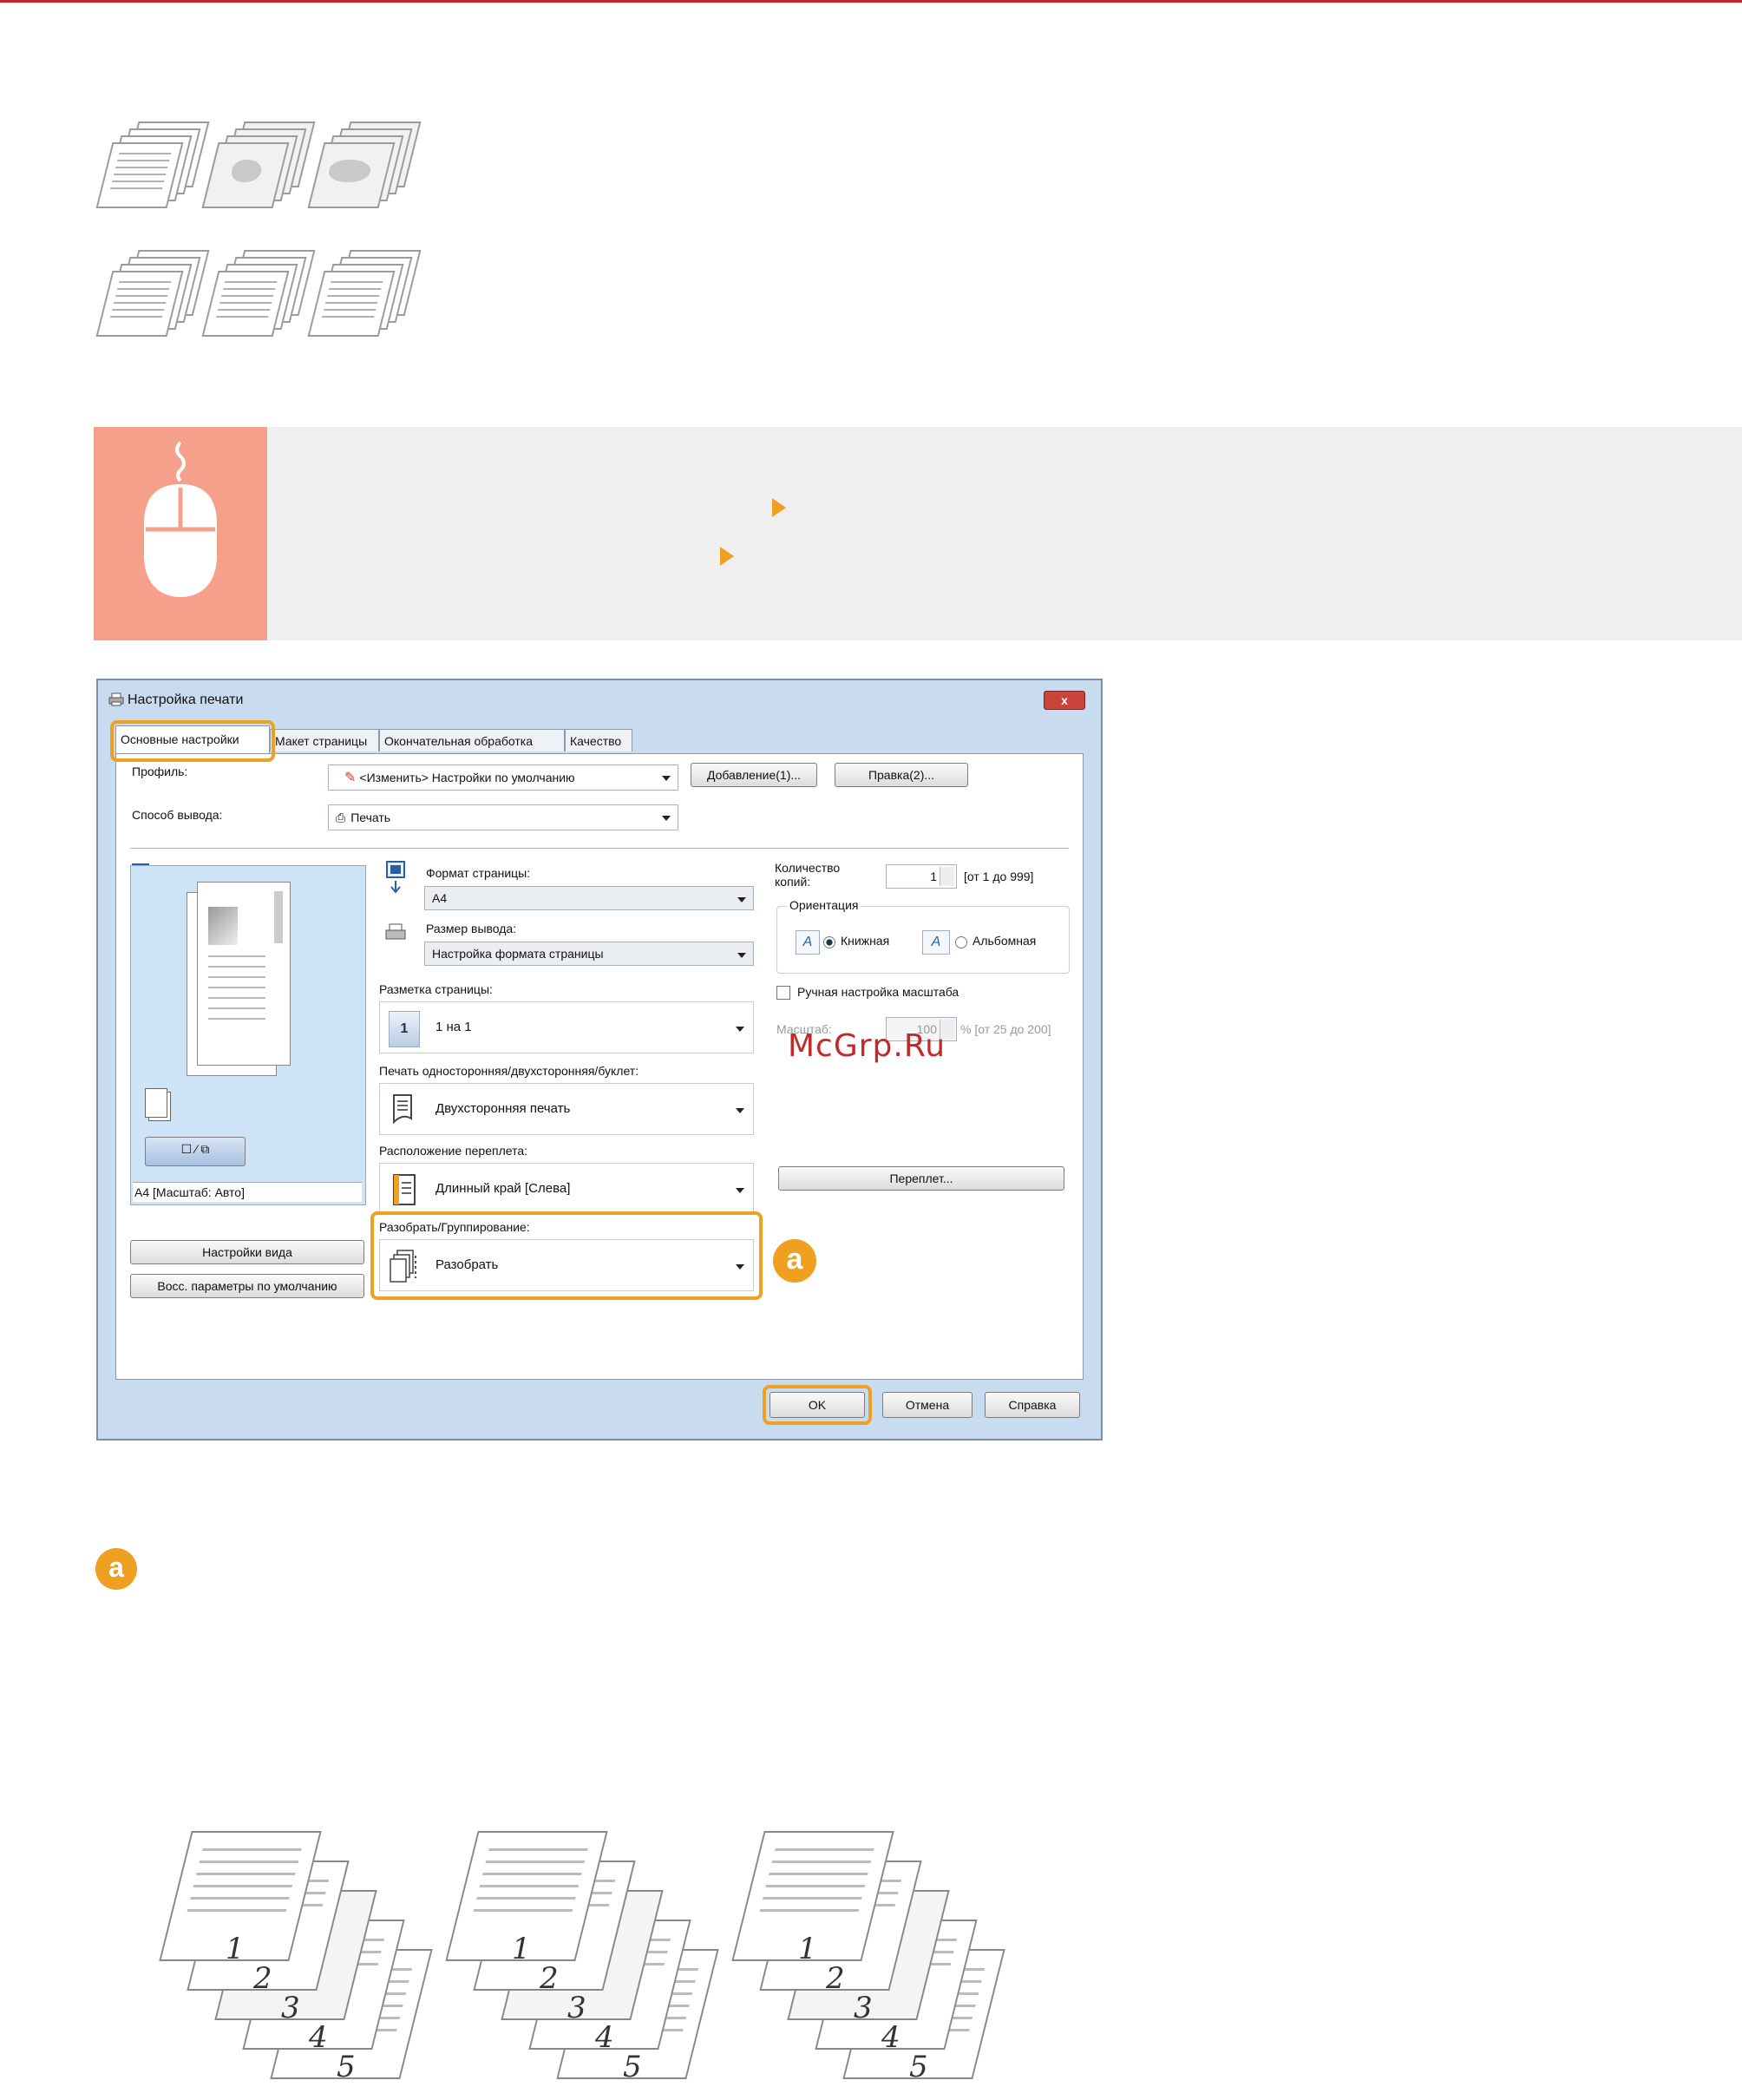 Image resolution: width=1742 pixels, height=2100 pixels. What do you see at coordinates (467, 777) in the screenshot?
I see `profile-value: <Изменить> Настройки по умолчанию` at bounding box center [467, 777].